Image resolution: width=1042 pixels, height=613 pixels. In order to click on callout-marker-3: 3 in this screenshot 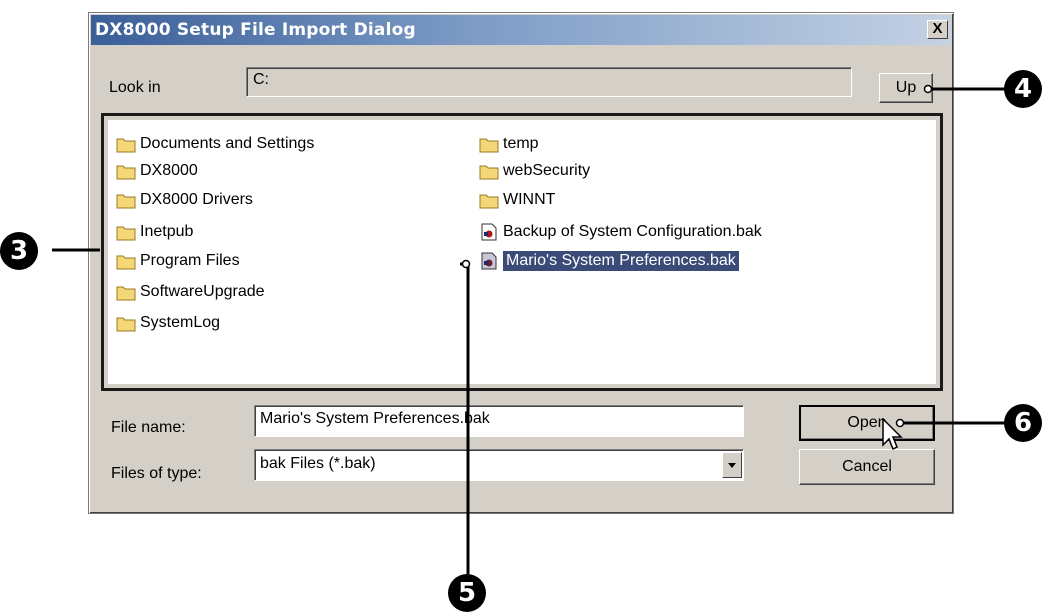, I will do `click(19, 251)`.